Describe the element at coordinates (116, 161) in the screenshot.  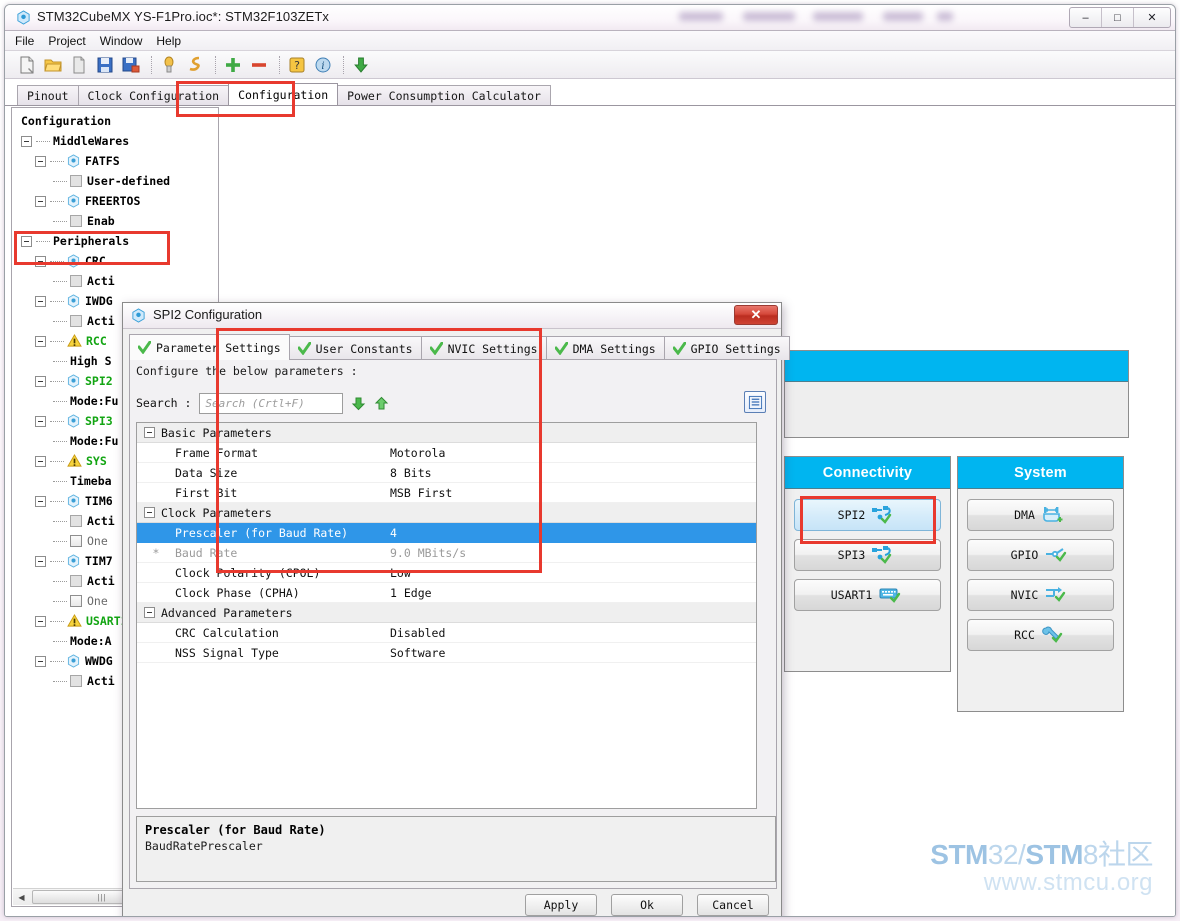
I see `tree-node-fatfs: FATFS` at that location.